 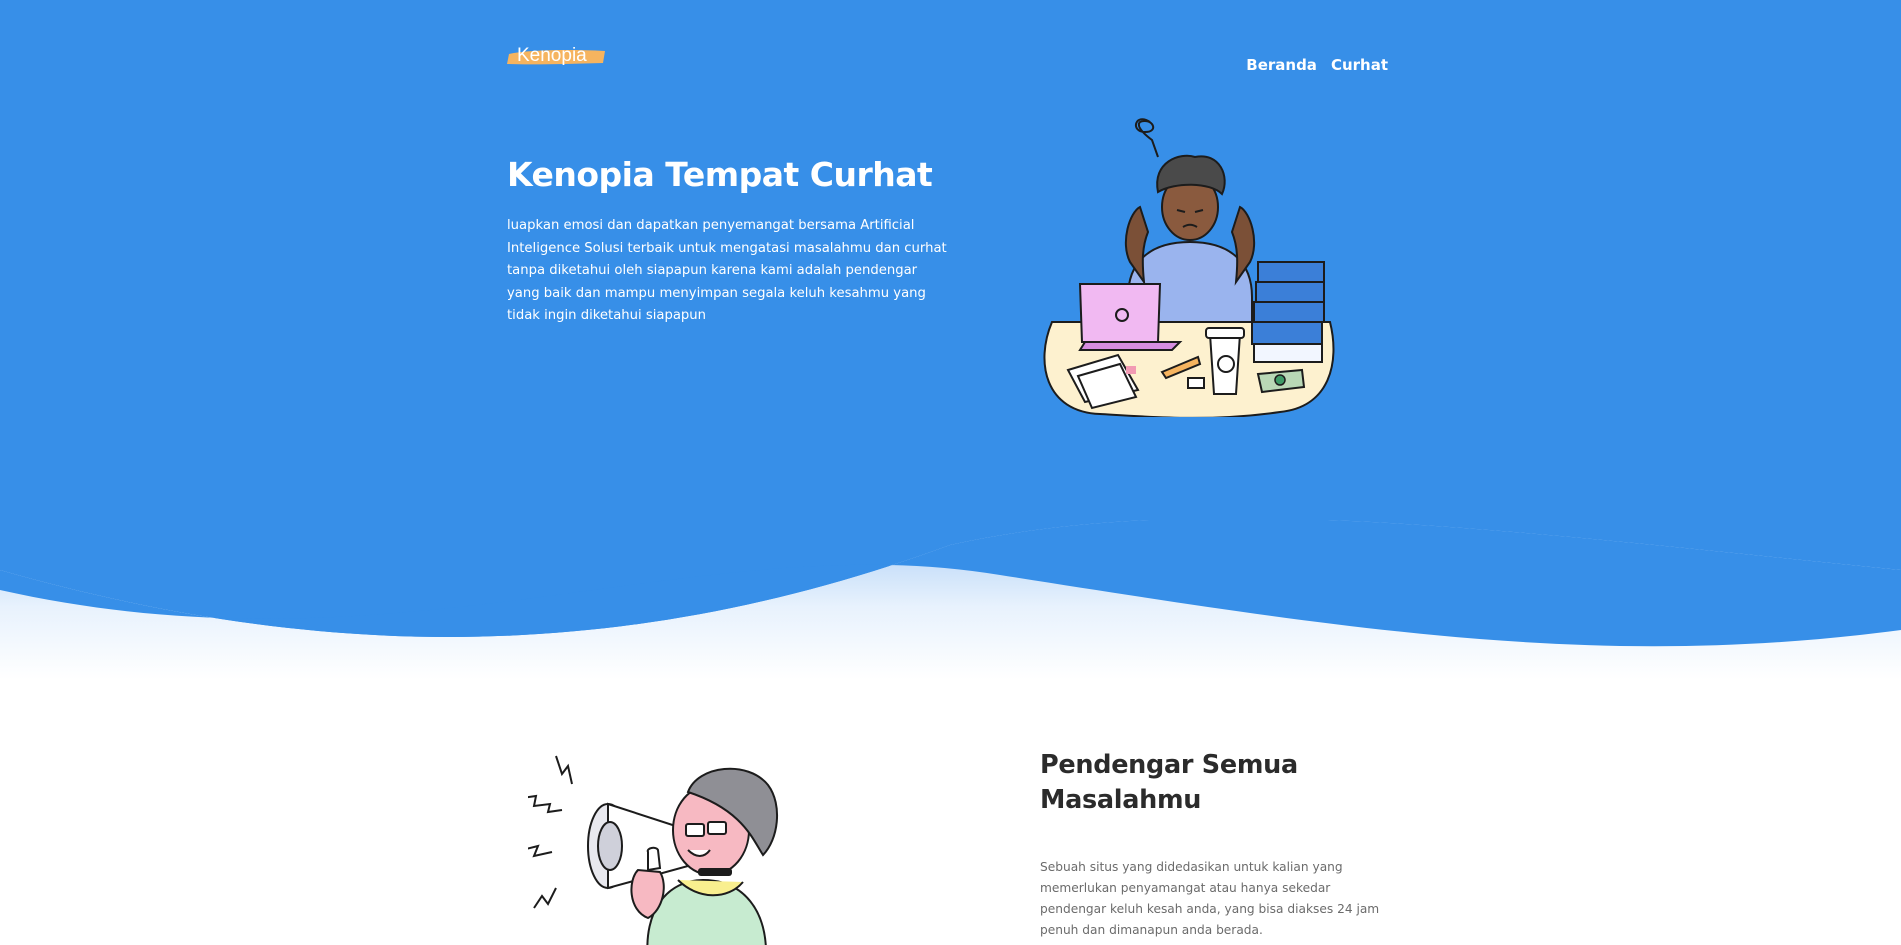 I want to click on brand-logo: Kenopia, so click(x=557, y=56).